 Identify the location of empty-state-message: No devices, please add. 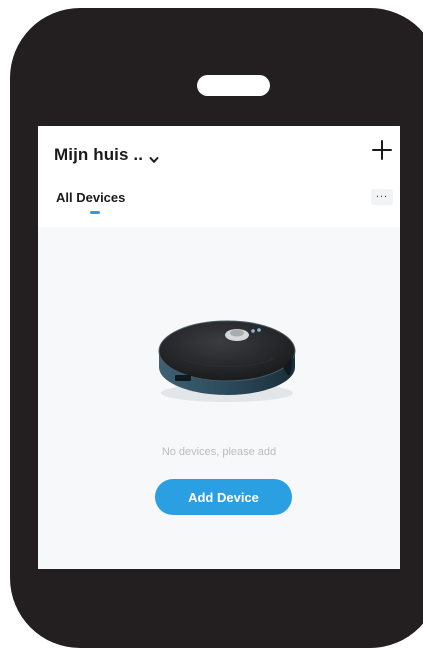
(219, 452).